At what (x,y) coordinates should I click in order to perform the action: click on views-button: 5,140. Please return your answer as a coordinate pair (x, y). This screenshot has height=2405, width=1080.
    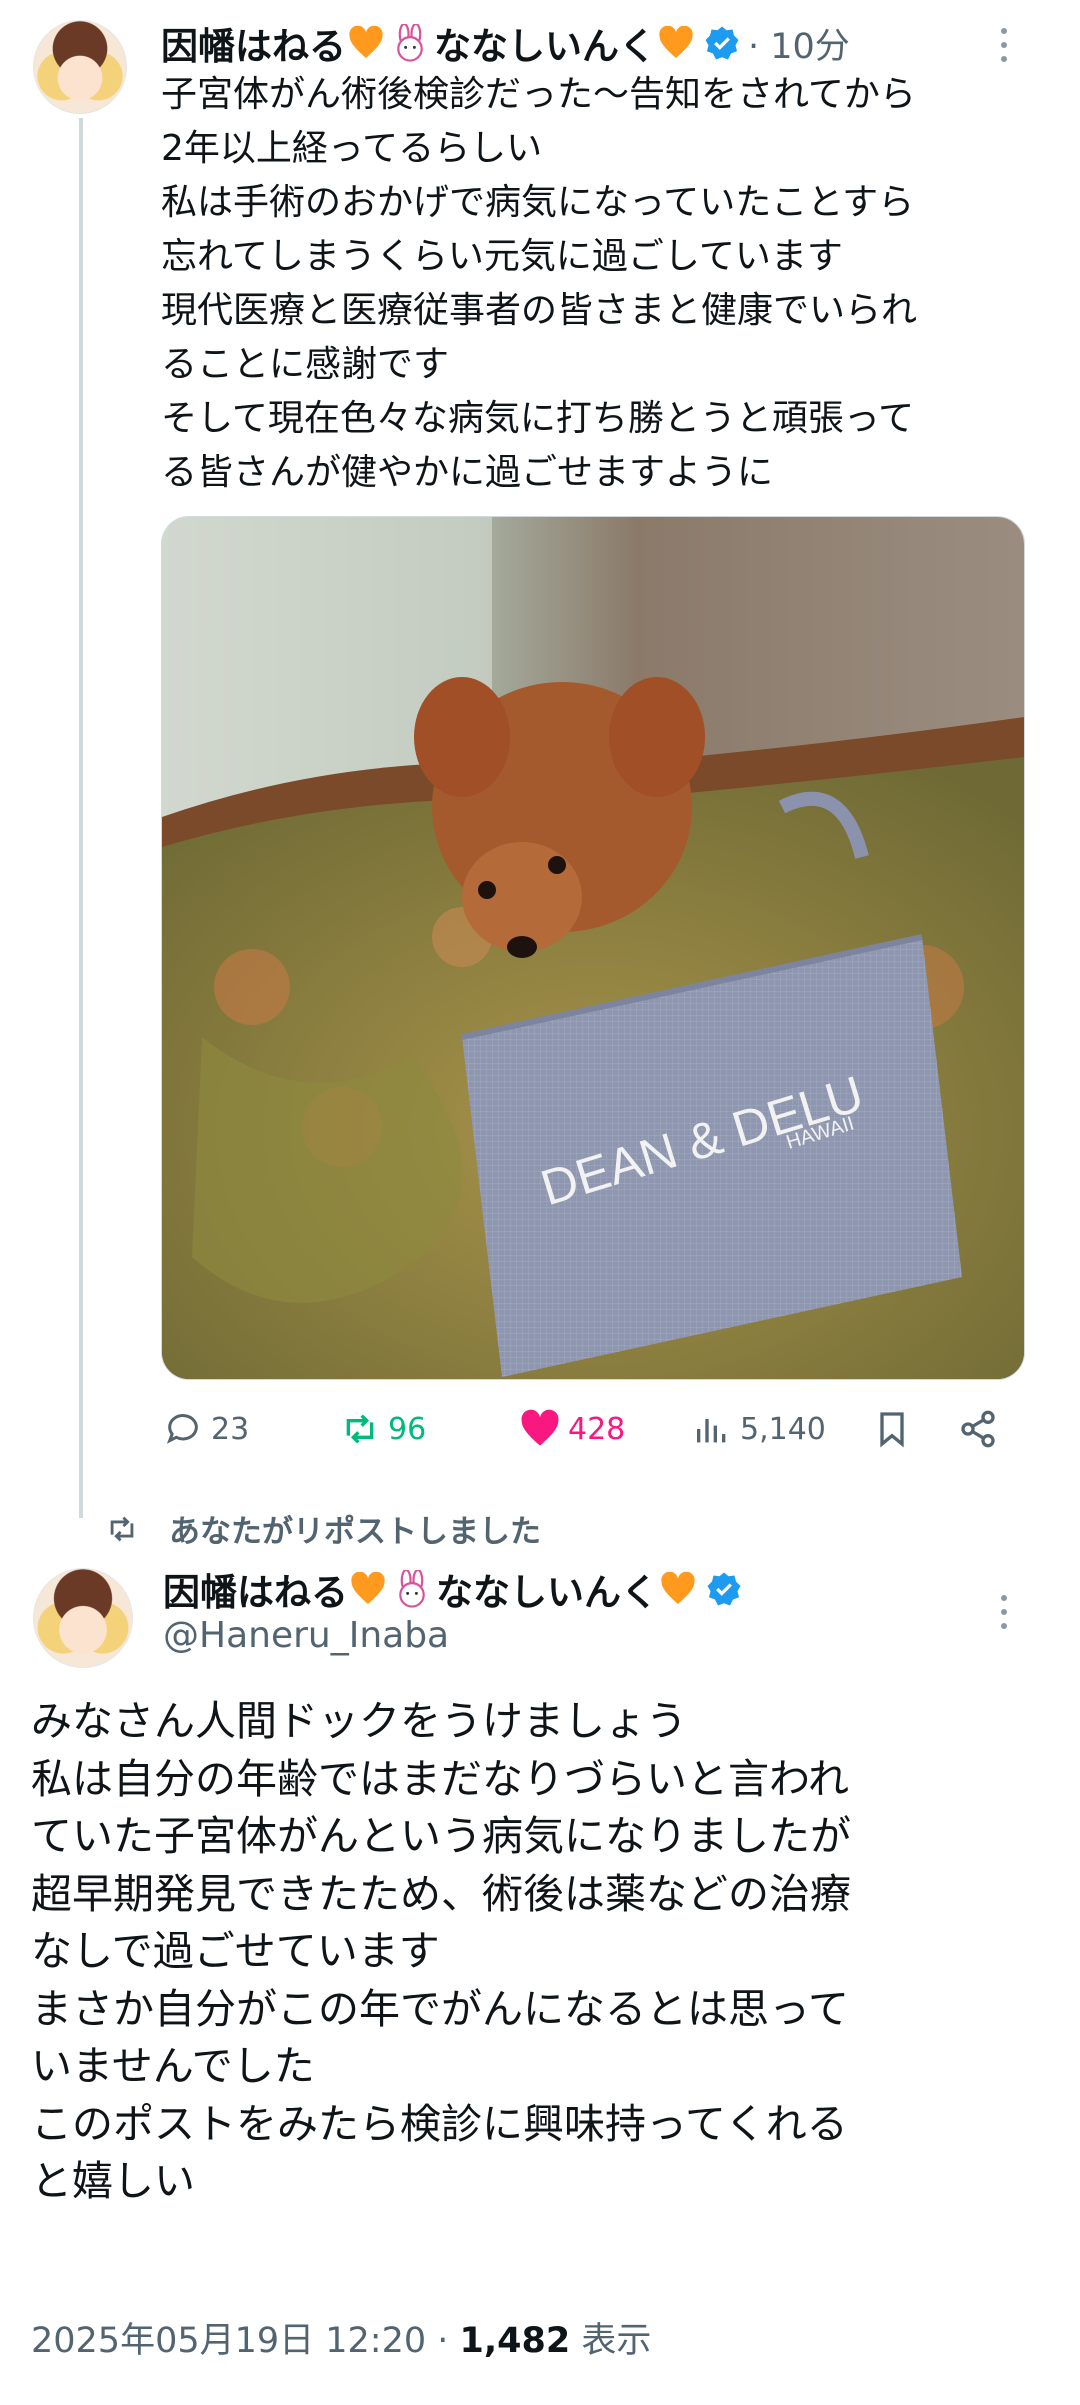
    Looking at the image, I should click on (759, 1429).